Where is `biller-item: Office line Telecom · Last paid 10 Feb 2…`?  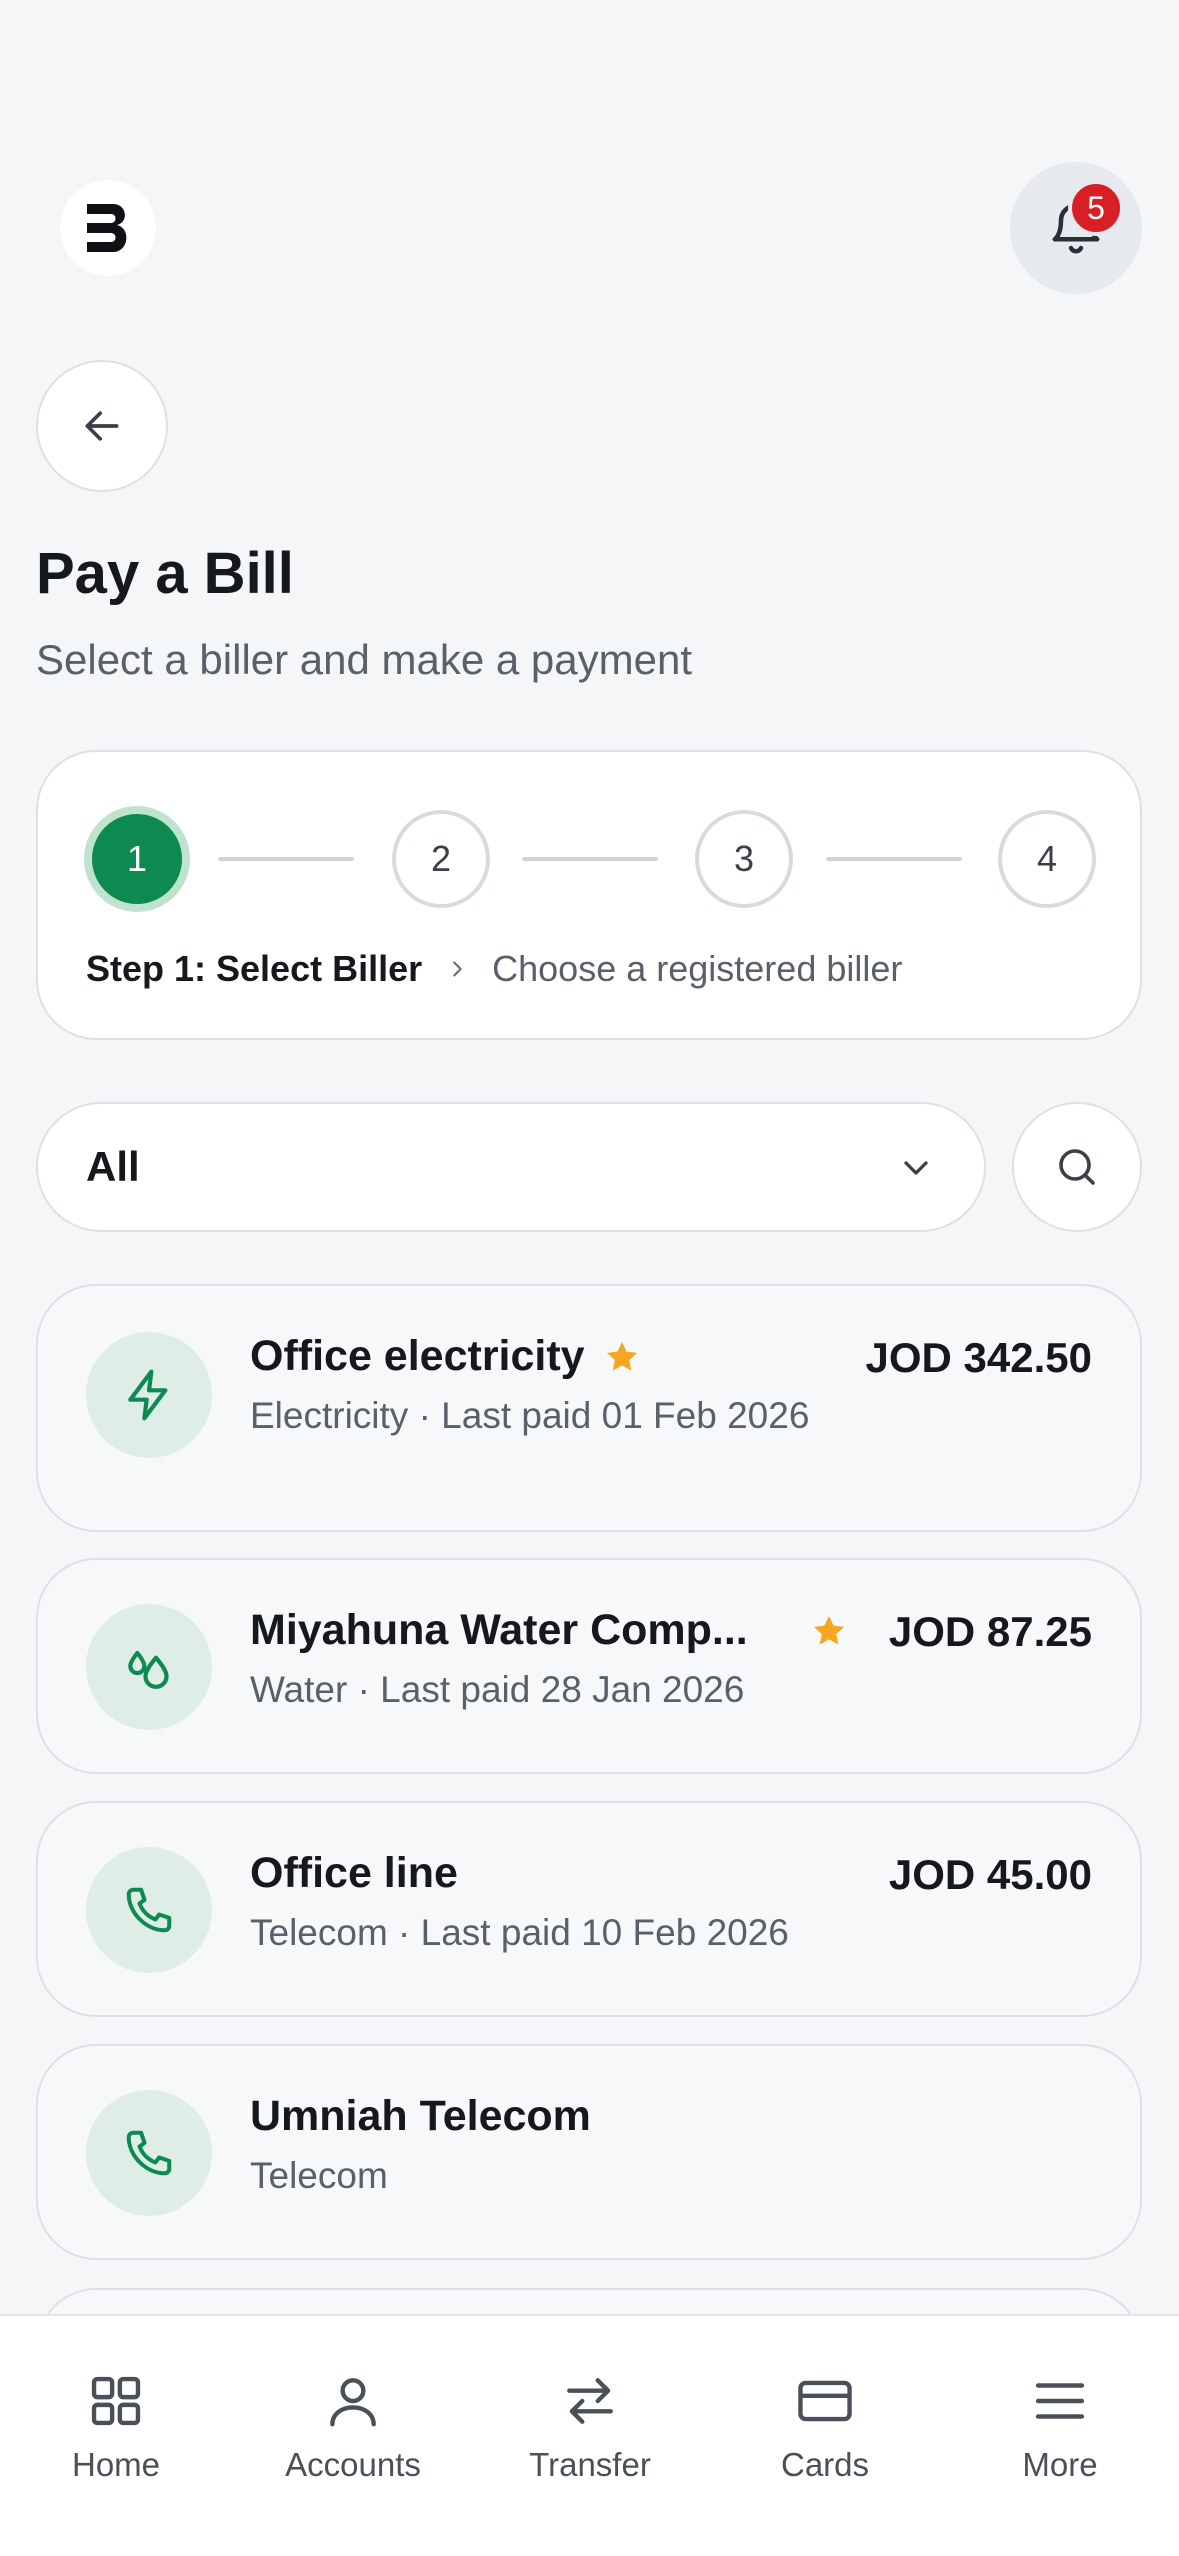 biller-item: Office line Telecom · Last paid 10 Feb 2… is located at coordinates (589, 1909).